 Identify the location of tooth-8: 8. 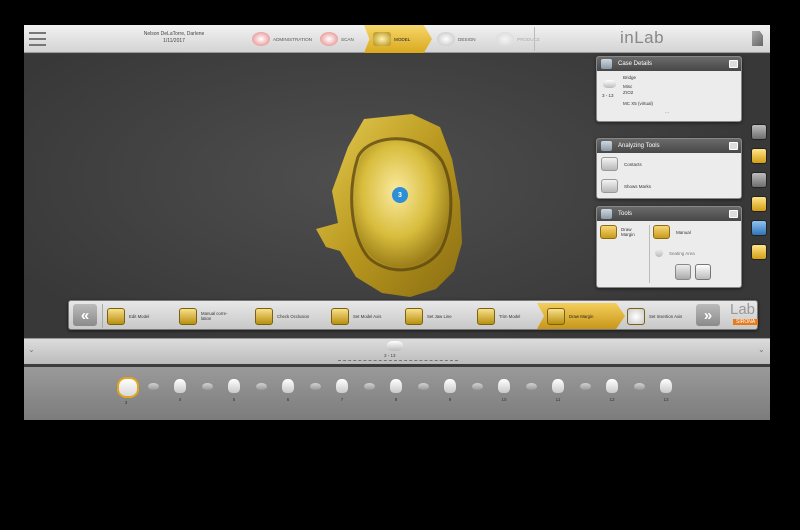
(396, 391).